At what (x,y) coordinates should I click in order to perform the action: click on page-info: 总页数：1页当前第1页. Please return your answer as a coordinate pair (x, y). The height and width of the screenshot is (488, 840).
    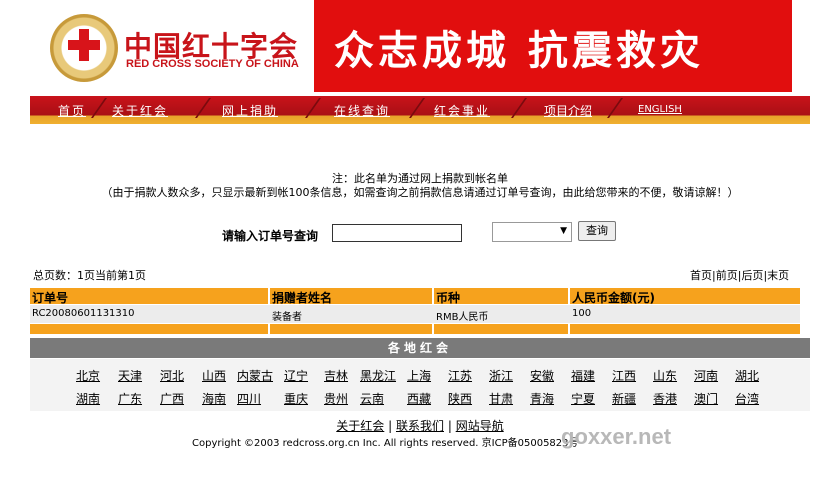
    Looking at the image, I should click on (89, 275).